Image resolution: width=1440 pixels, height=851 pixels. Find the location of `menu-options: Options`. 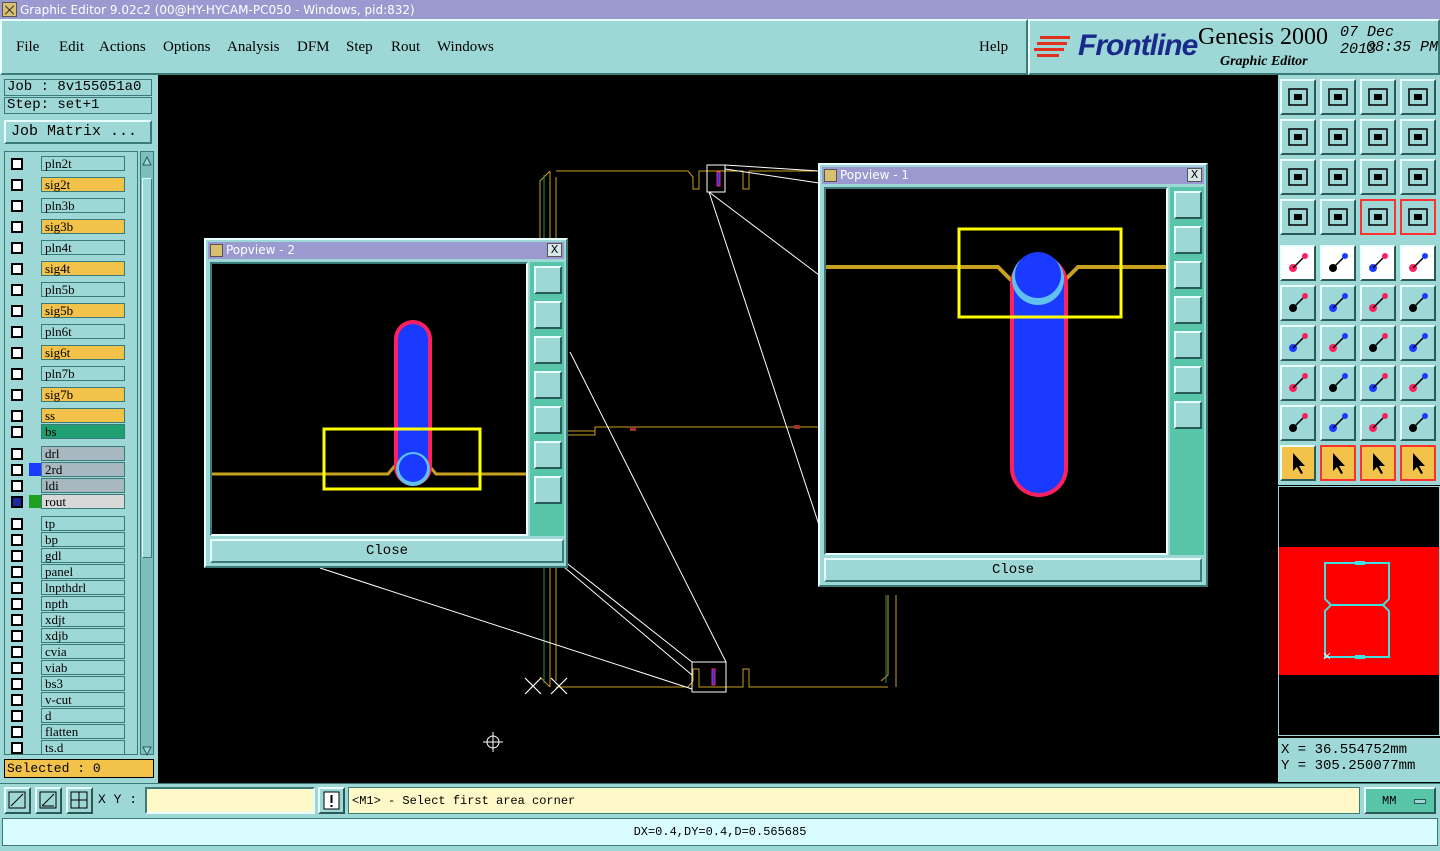

menu-options: Options is located at coordinates (187, 47).